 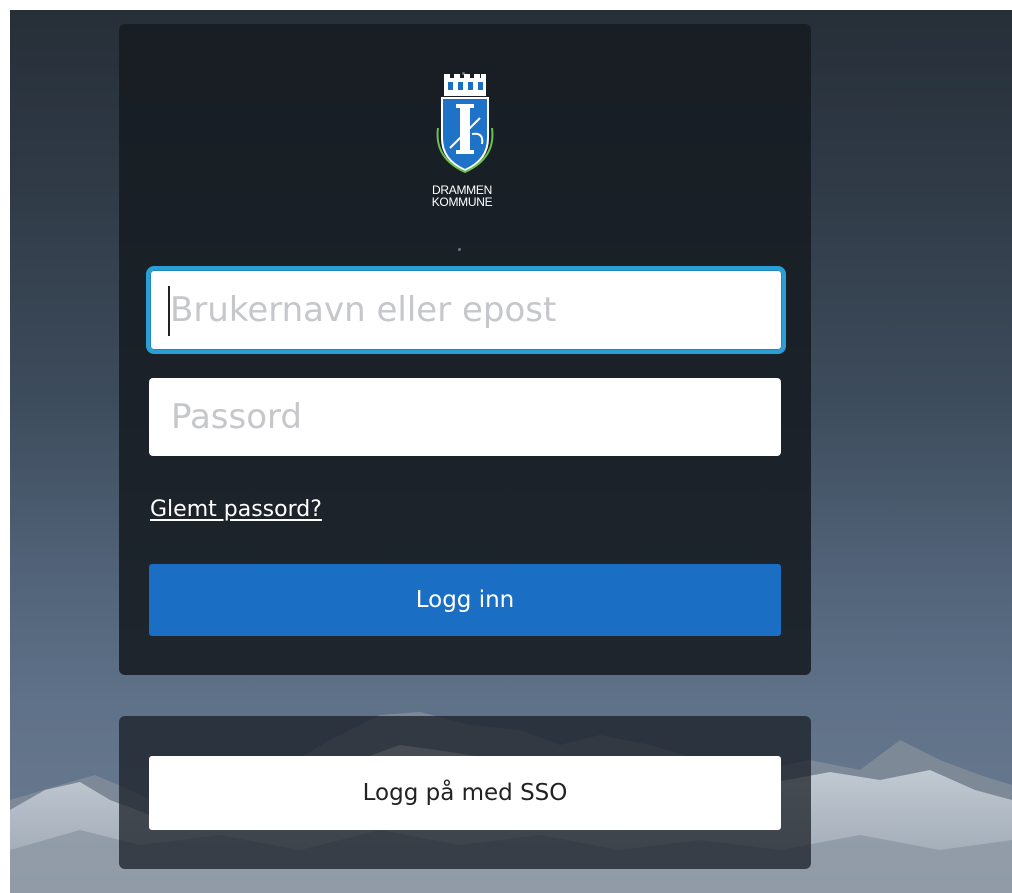 What do you see at coordinates (465, 600) in the screenshot?
I see `login-button: Logg inn` at bounding box center [465, 600].